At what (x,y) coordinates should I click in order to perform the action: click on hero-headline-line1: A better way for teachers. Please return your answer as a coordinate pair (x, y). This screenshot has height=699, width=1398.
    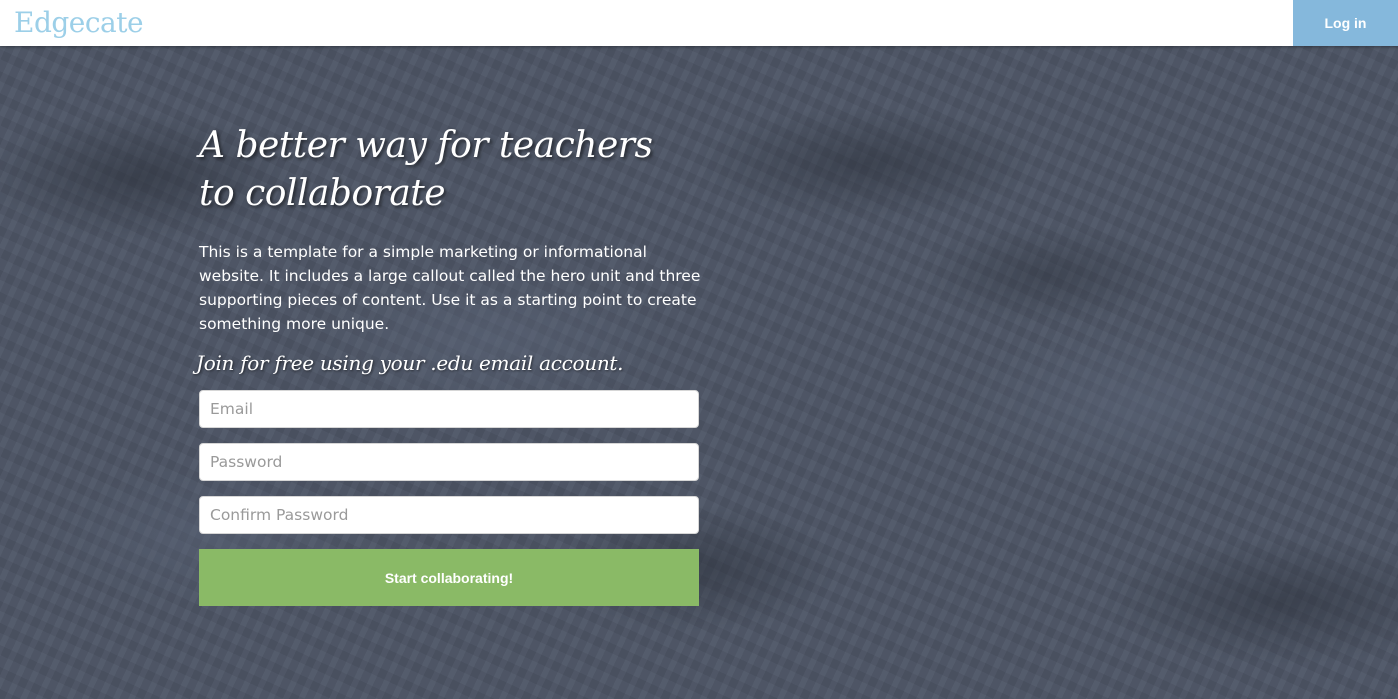
    Looking at the image, I should click on (426, 145).